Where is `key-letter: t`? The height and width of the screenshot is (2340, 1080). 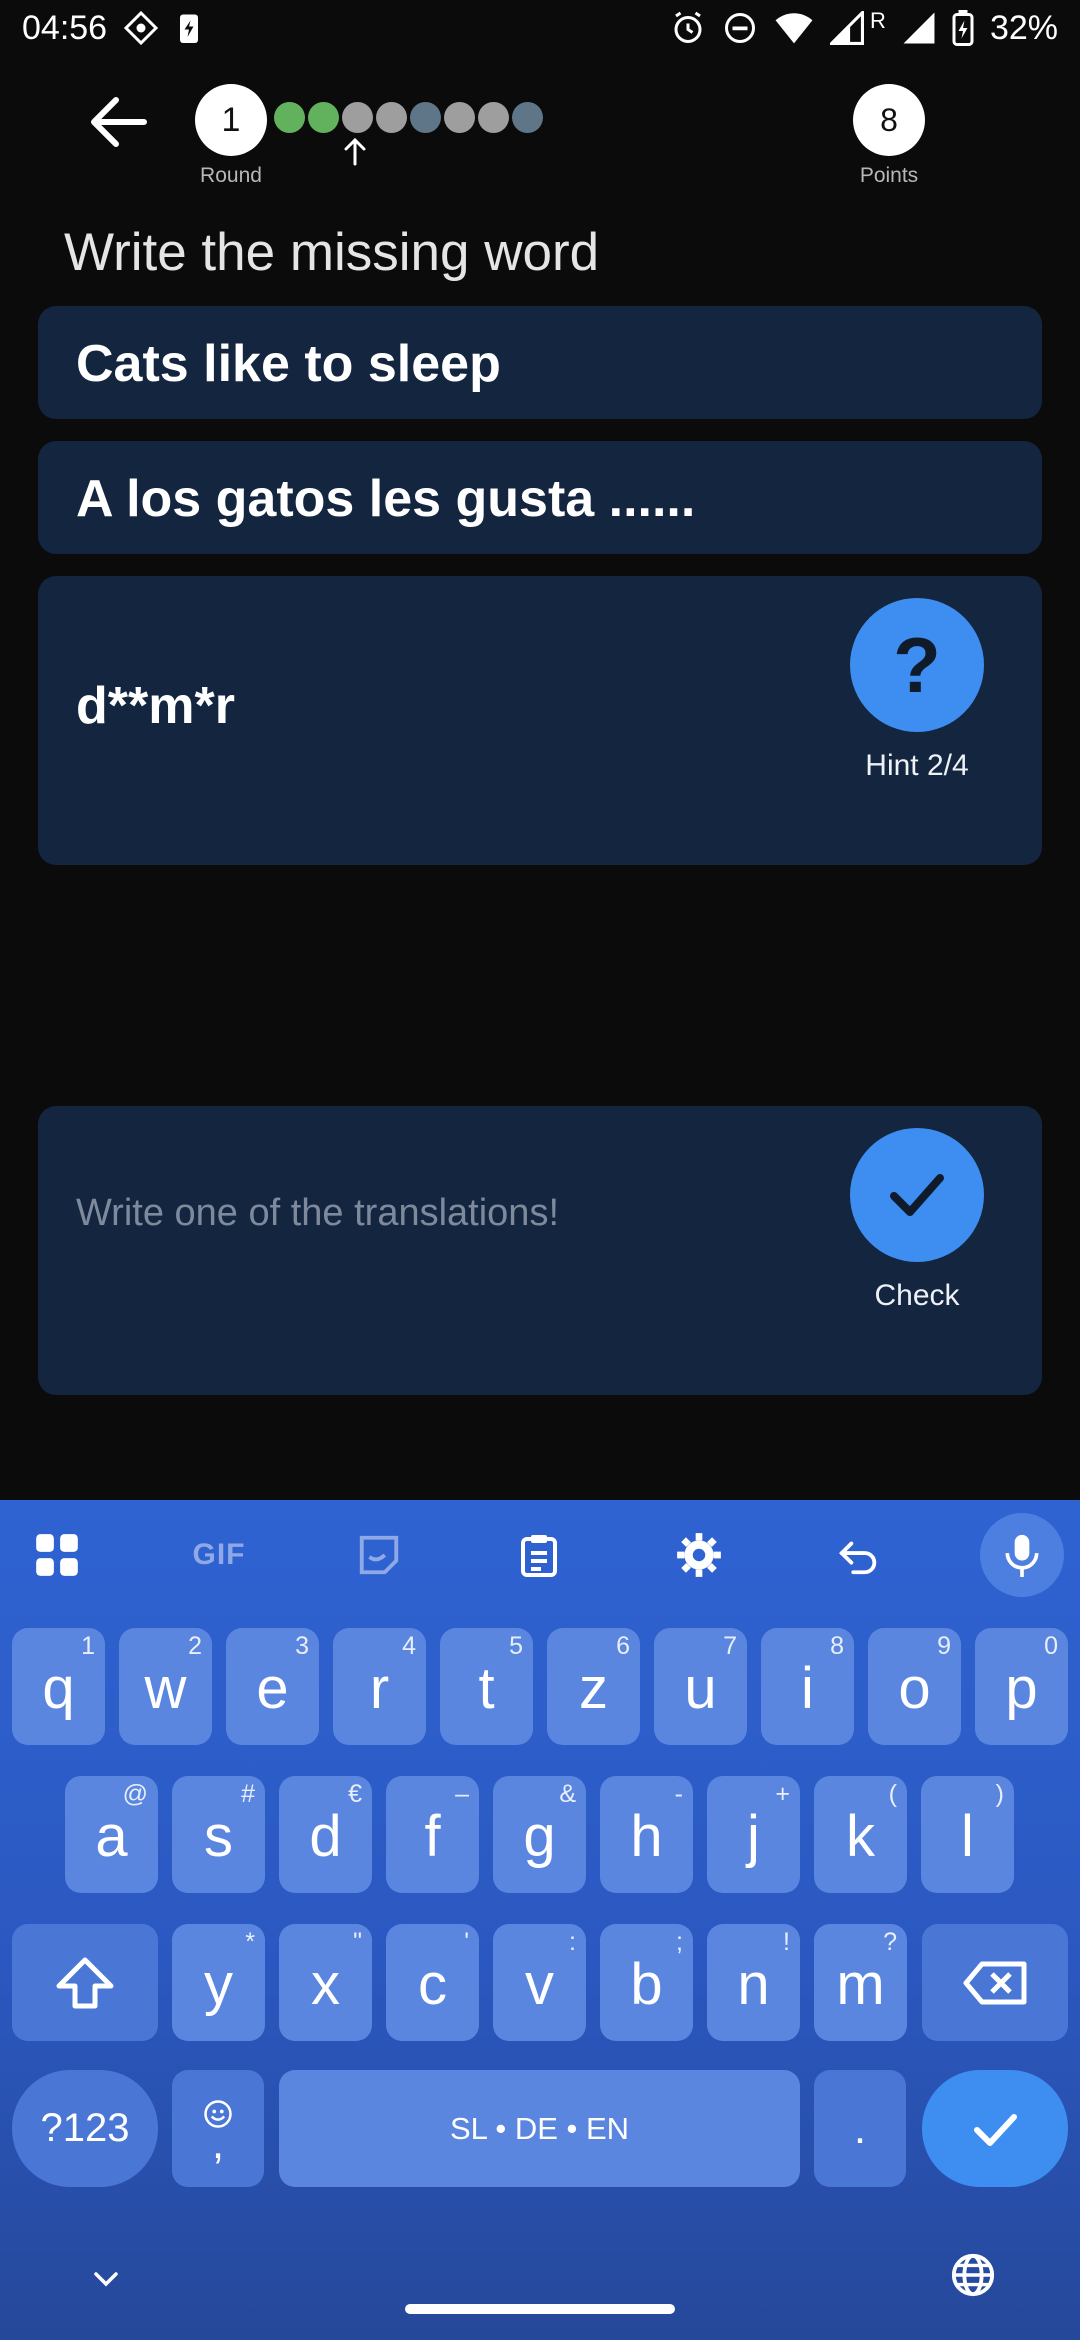
key-letter: t is located at coordinates (486, 1688).